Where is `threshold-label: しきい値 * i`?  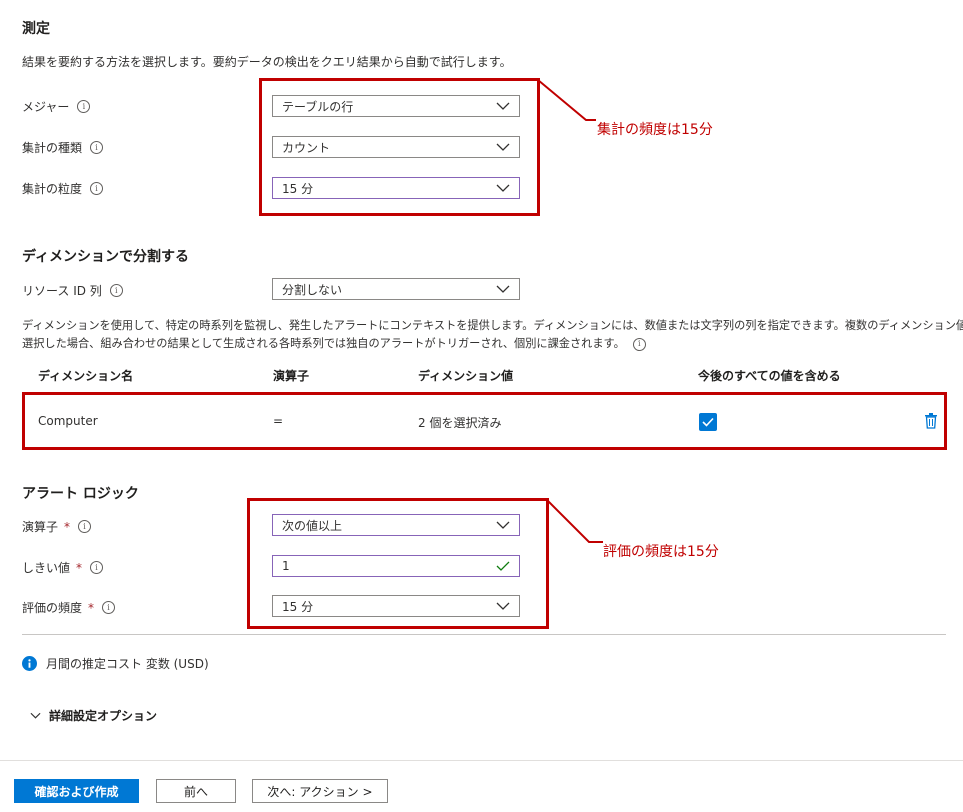
threshold-label: しきい値 * i is located at coordinates (63, 567).